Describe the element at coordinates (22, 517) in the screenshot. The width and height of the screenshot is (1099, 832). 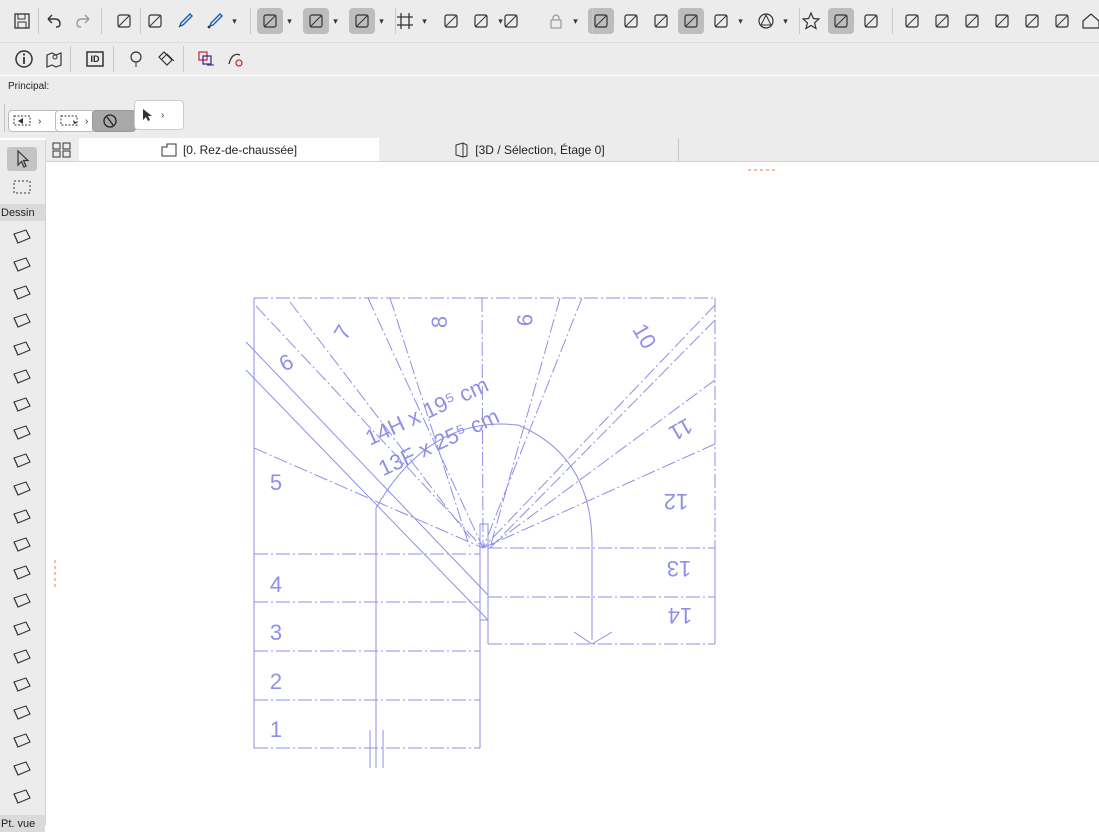
I see `window-tool` at that location.